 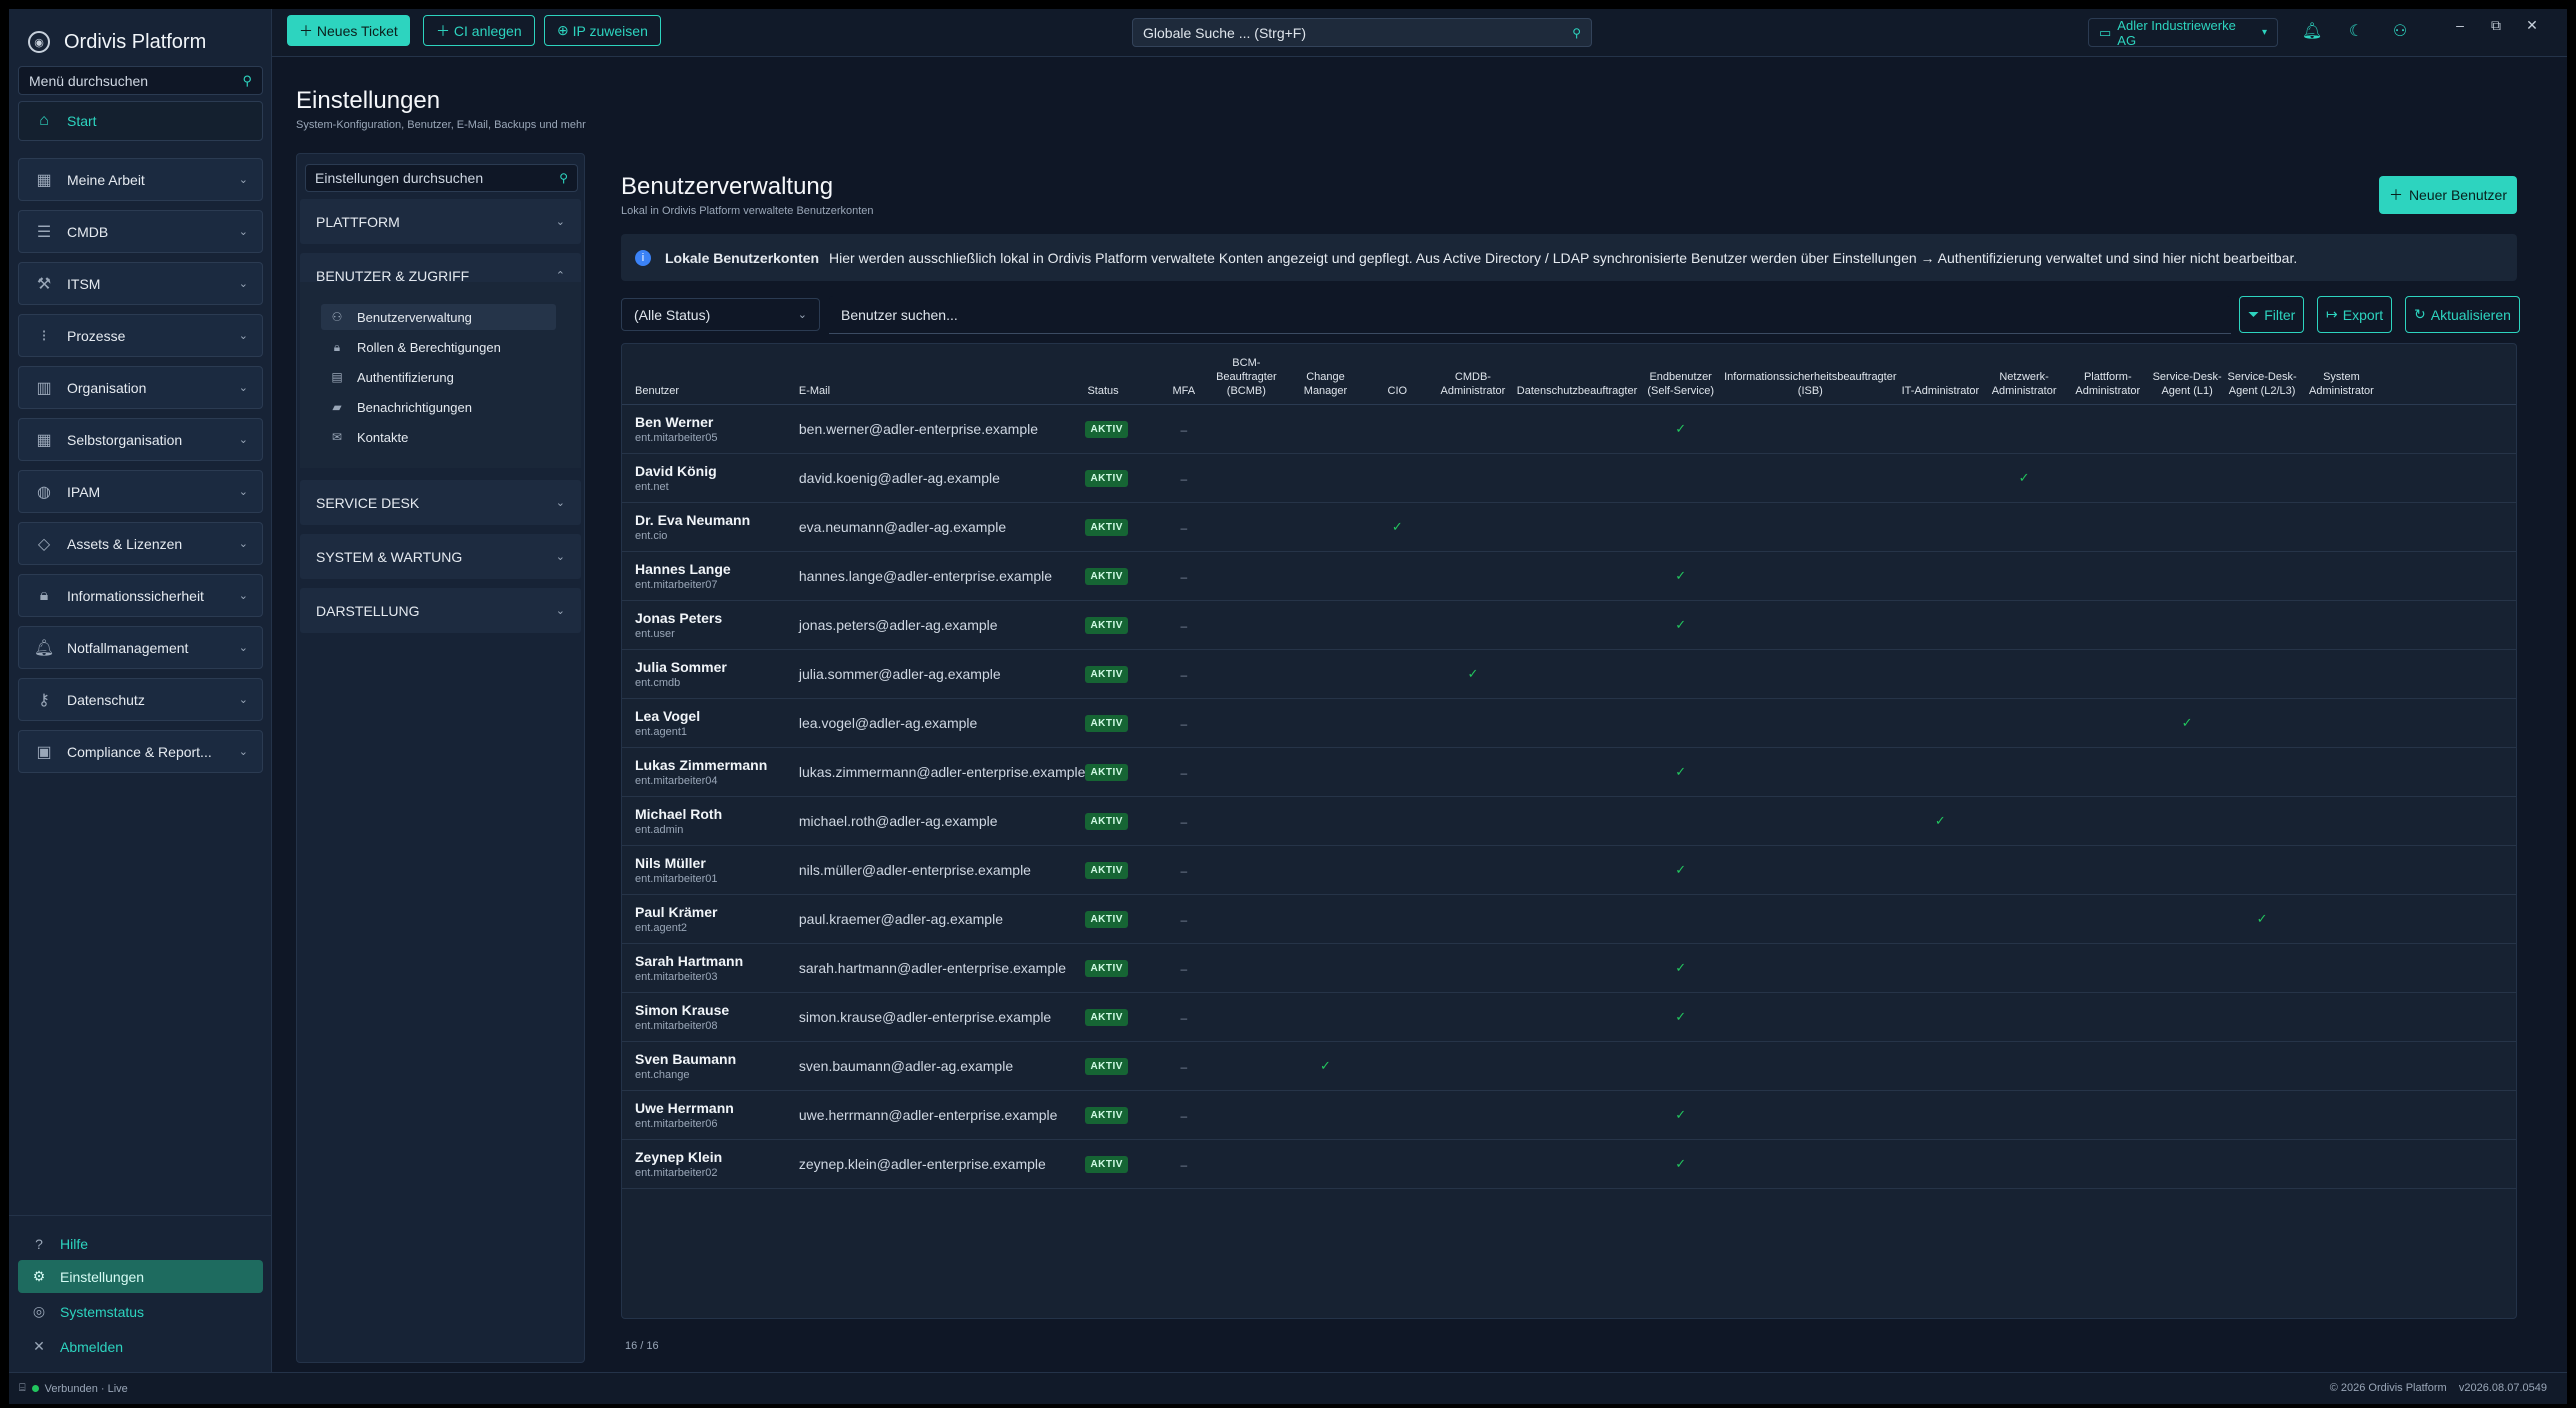 What do you see at coordinates (1473, 374) in the screenshot?
I see `column-header: CMDB-Administrator` at bounding box center [1473, 374].